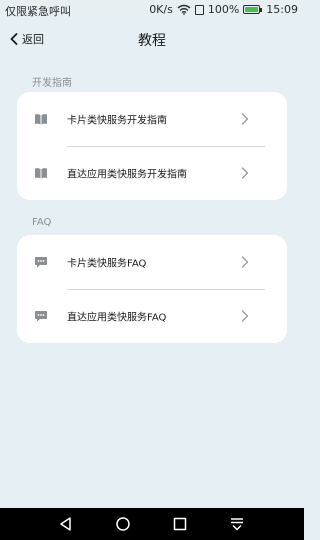 The width and height of the screenshot is (320, 540). What do you see at coordinates (253, 9) in the screenshot?
I see `battery-icon` at bounding box center [253, 9].